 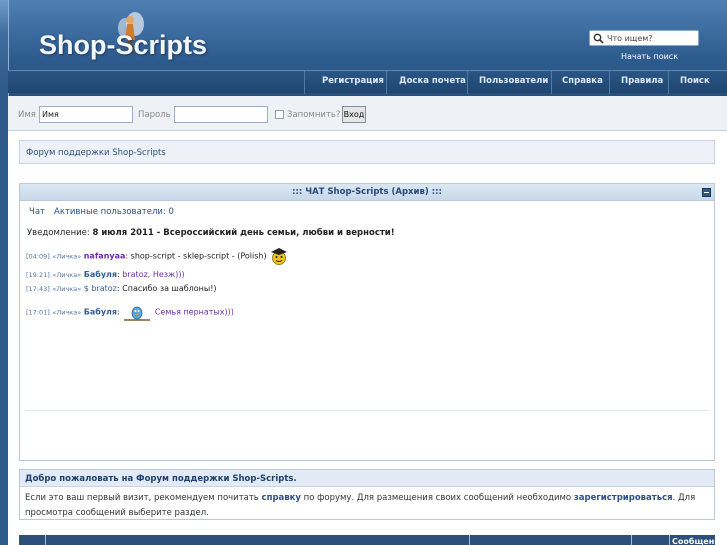 What do you see at coordinates (354, 114) in the screenshot?
I see `login-button: Вход` at bounding box center [354, 114].